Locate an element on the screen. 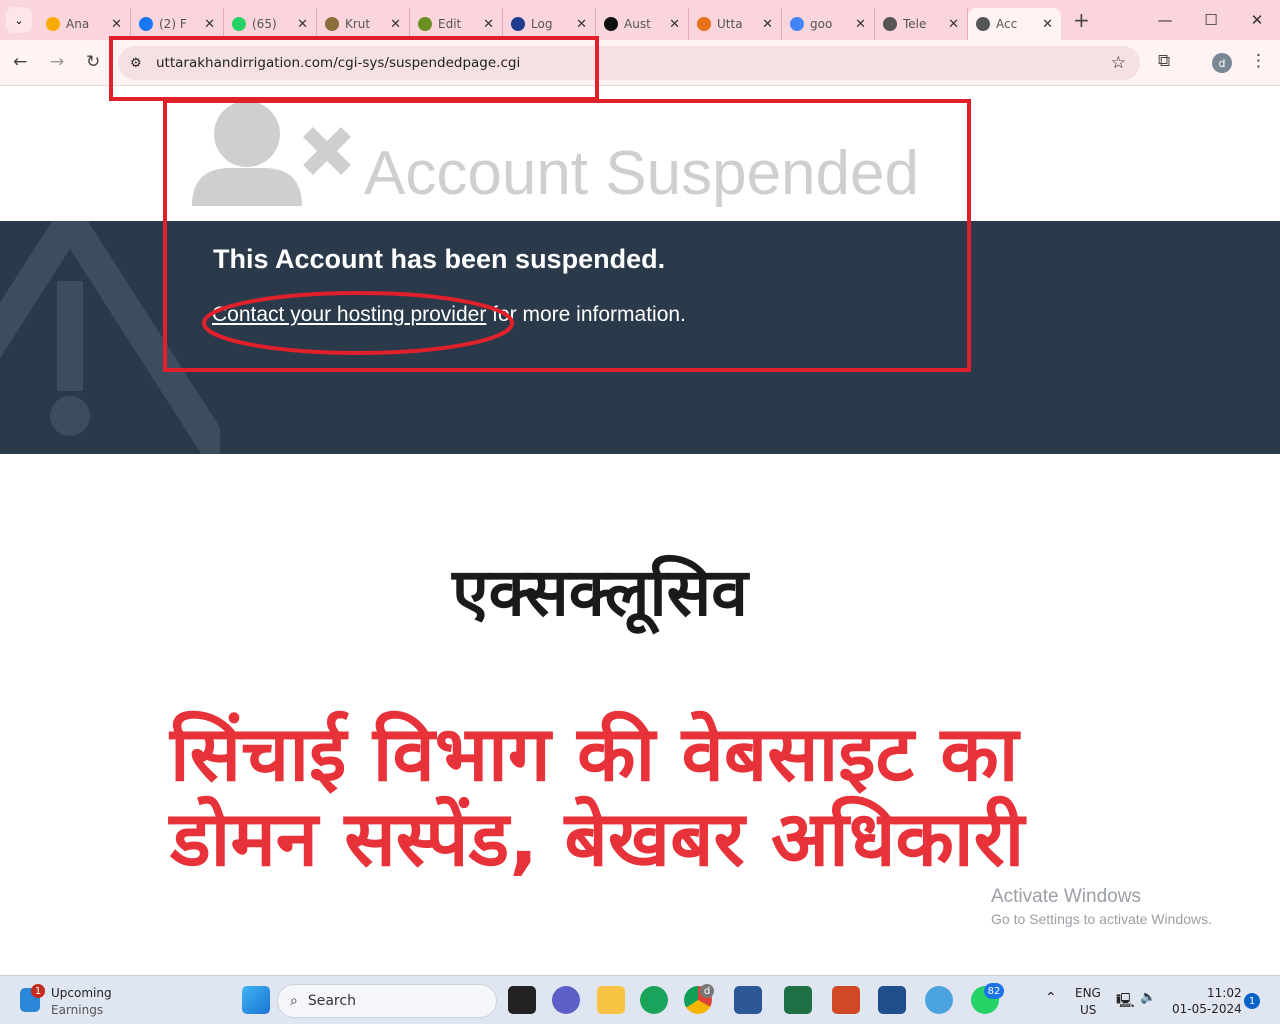 The width and height of the screenshot is (1280, 1024). tab-9: Tele ✕ is located at coordinates (921, 24).